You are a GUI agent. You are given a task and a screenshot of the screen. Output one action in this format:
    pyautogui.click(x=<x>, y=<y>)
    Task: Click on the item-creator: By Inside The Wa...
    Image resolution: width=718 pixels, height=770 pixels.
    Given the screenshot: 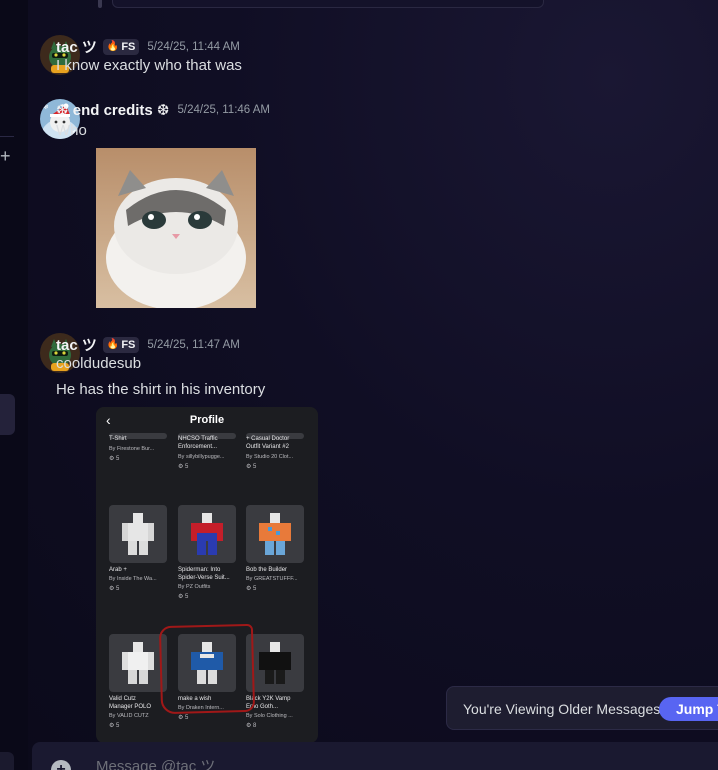 What is the action you would take?
    pyautogui.click(x=133, y=579)
    